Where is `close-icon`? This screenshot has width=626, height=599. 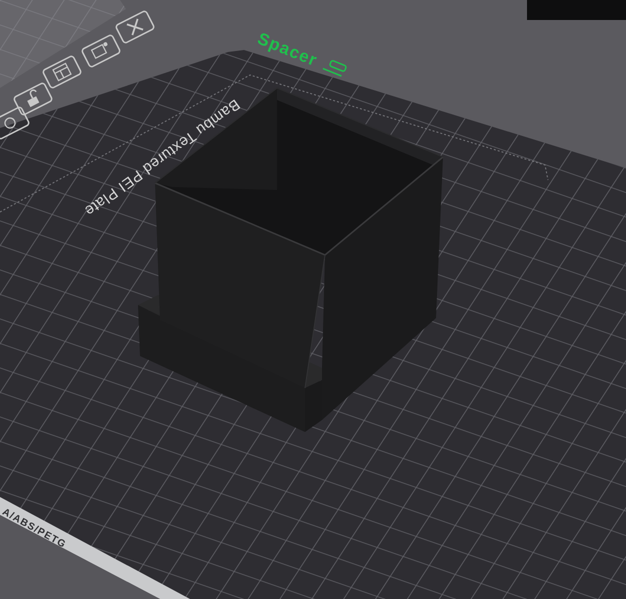
close-icon is located at coordinates (135, 27).